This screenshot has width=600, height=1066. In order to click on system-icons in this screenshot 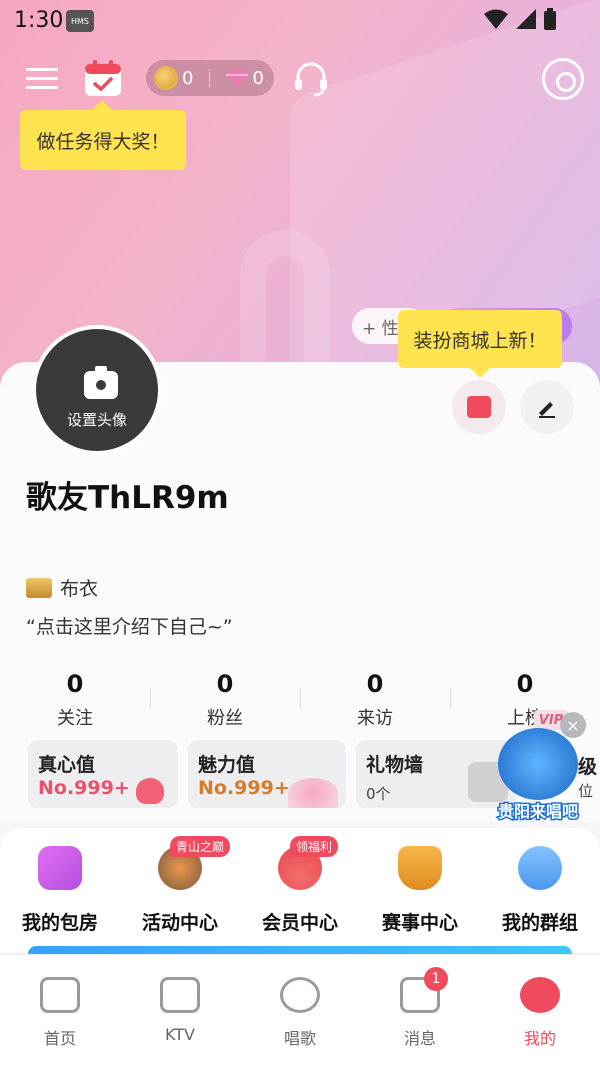, I will do `click(520, 19)`.